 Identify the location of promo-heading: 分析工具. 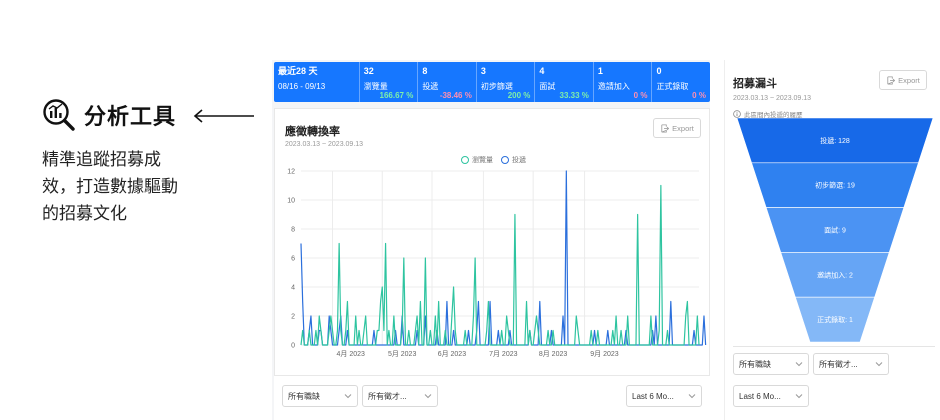
(109, 115).